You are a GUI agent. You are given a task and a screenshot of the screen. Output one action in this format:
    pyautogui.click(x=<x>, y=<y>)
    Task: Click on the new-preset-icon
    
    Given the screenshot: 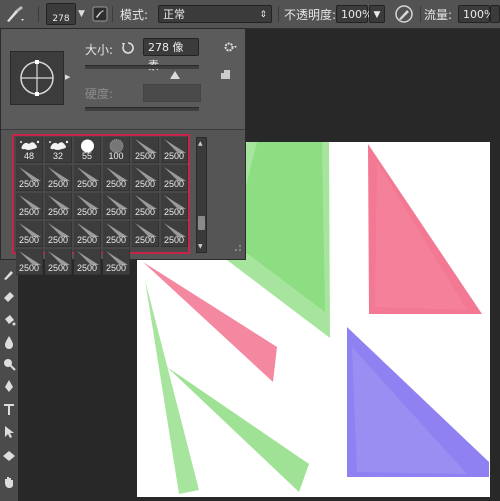 What is the action you would take?
    pyautogui.click(x=225, y=74)
    